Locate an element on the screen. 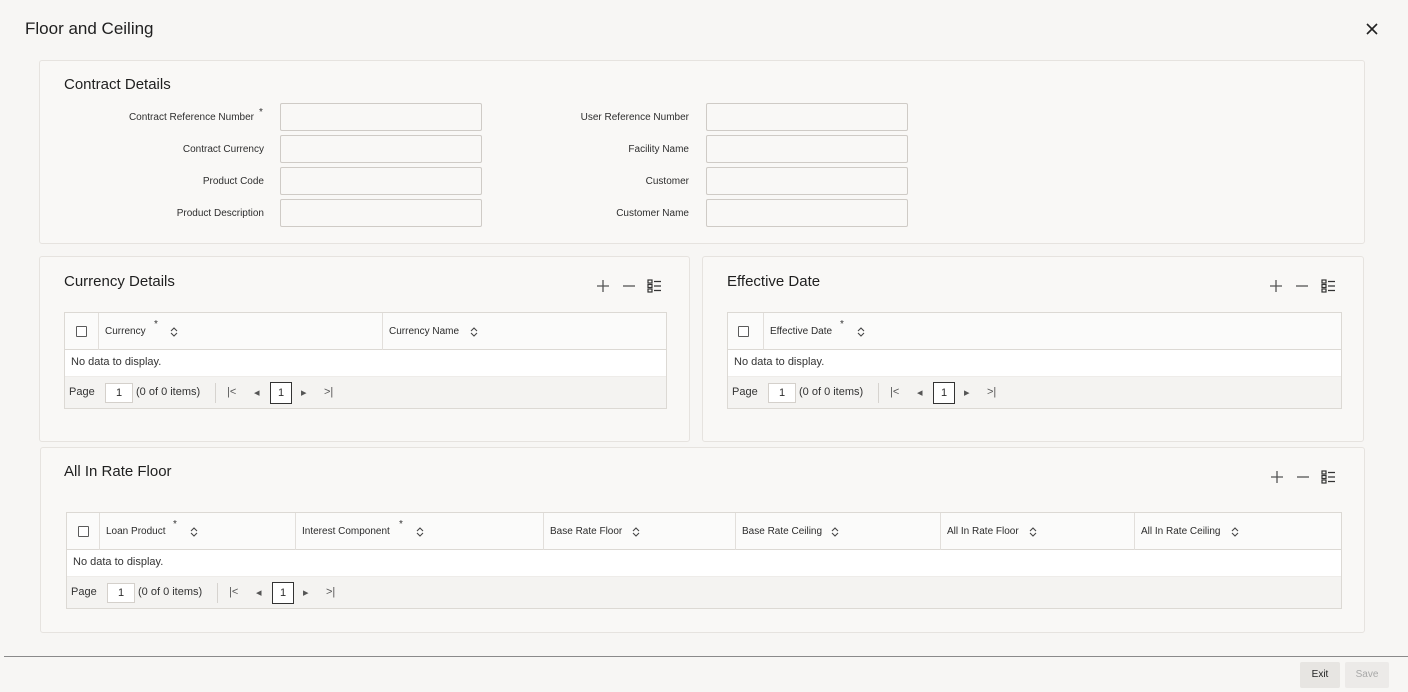  title-bar: Floor and Ceiling is located at coordinates (704, 28).